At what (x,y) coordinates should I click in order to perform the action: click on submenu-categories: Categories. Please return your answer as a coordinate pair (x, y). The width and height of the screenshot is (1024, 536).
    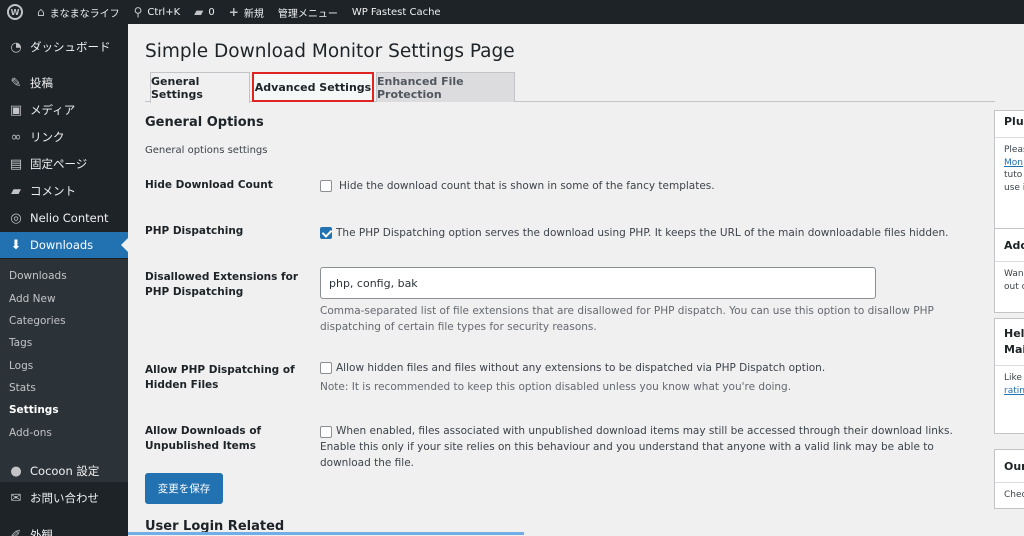
    Looking at the image, I should click on (64, 321).